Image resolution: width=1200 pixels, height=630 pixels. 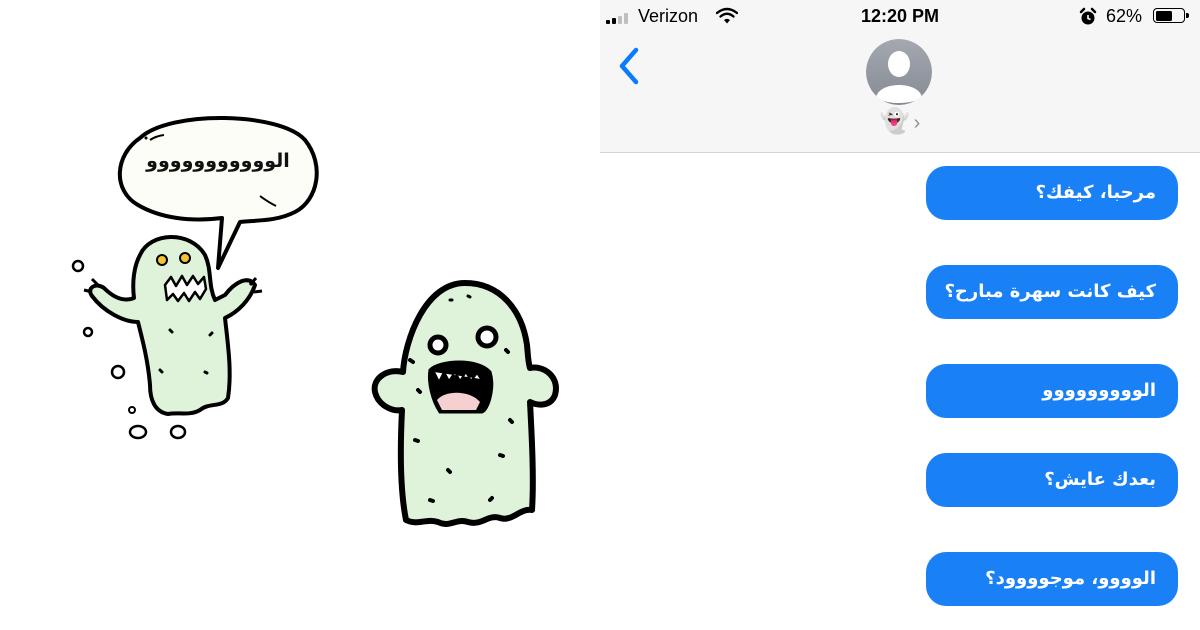 What do you see at coordinates (629, 66) in the screenshot?
I see `chevron-left-icon` at bounding box center [629, 66].